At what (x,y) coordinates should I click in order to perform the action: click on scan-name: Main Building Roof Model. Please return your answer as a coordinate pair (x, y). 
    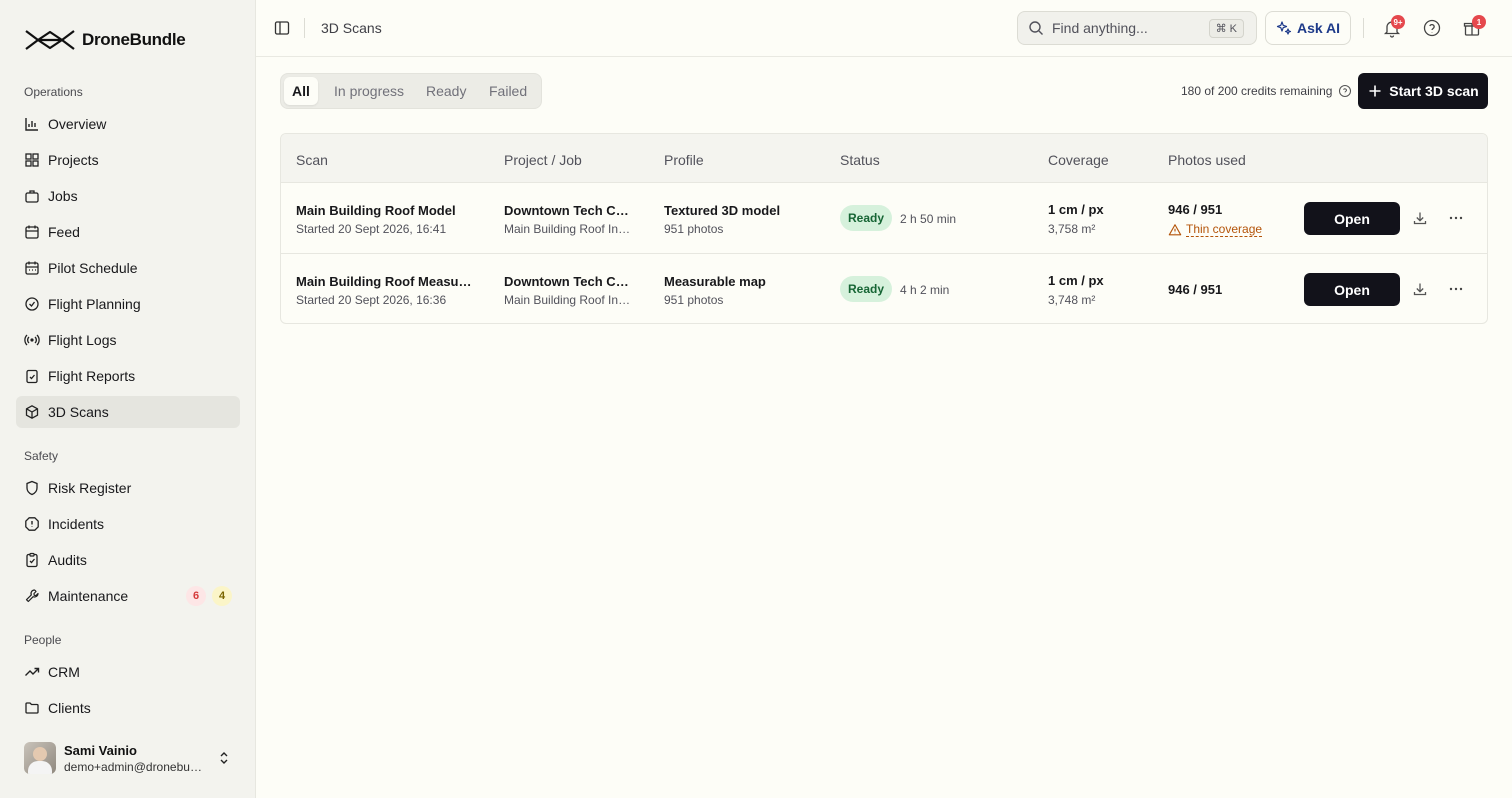
    Looking at the image, I should click on (388, 210).